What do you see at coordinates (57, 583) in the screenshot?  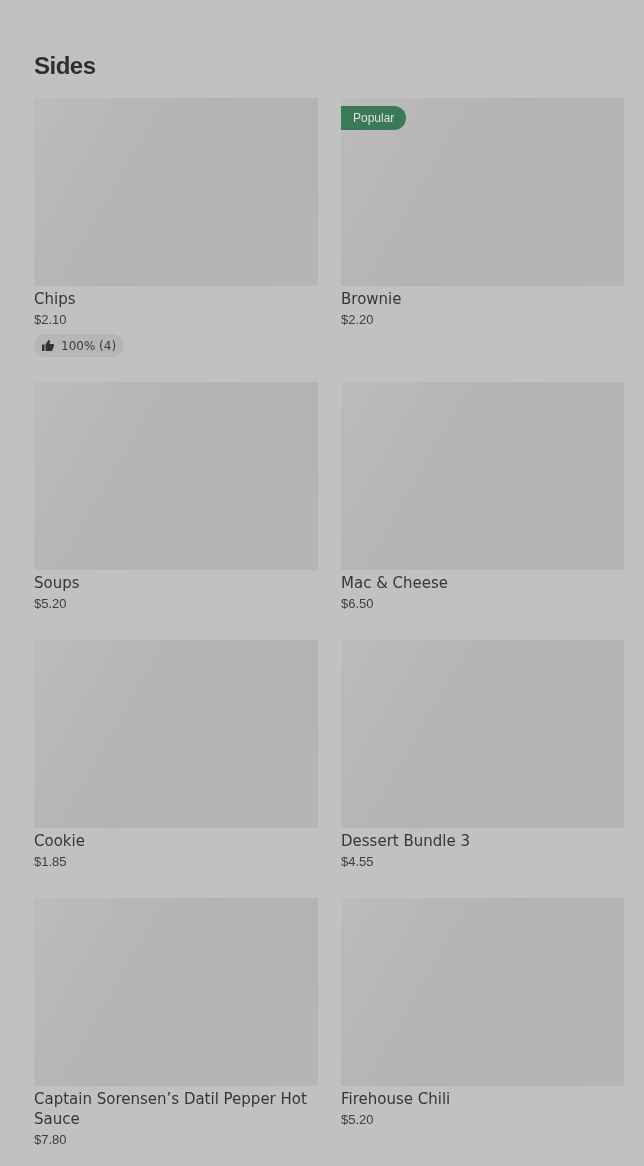 I see `item-name: Soups` at bounding box center [57, 583].